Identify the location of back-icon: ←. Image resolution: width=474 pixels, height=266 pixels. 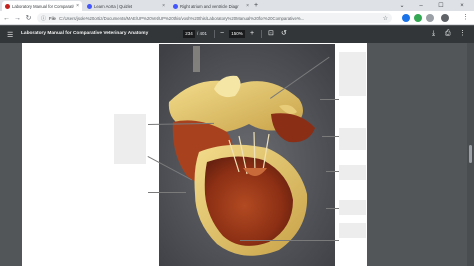
(6, 18).